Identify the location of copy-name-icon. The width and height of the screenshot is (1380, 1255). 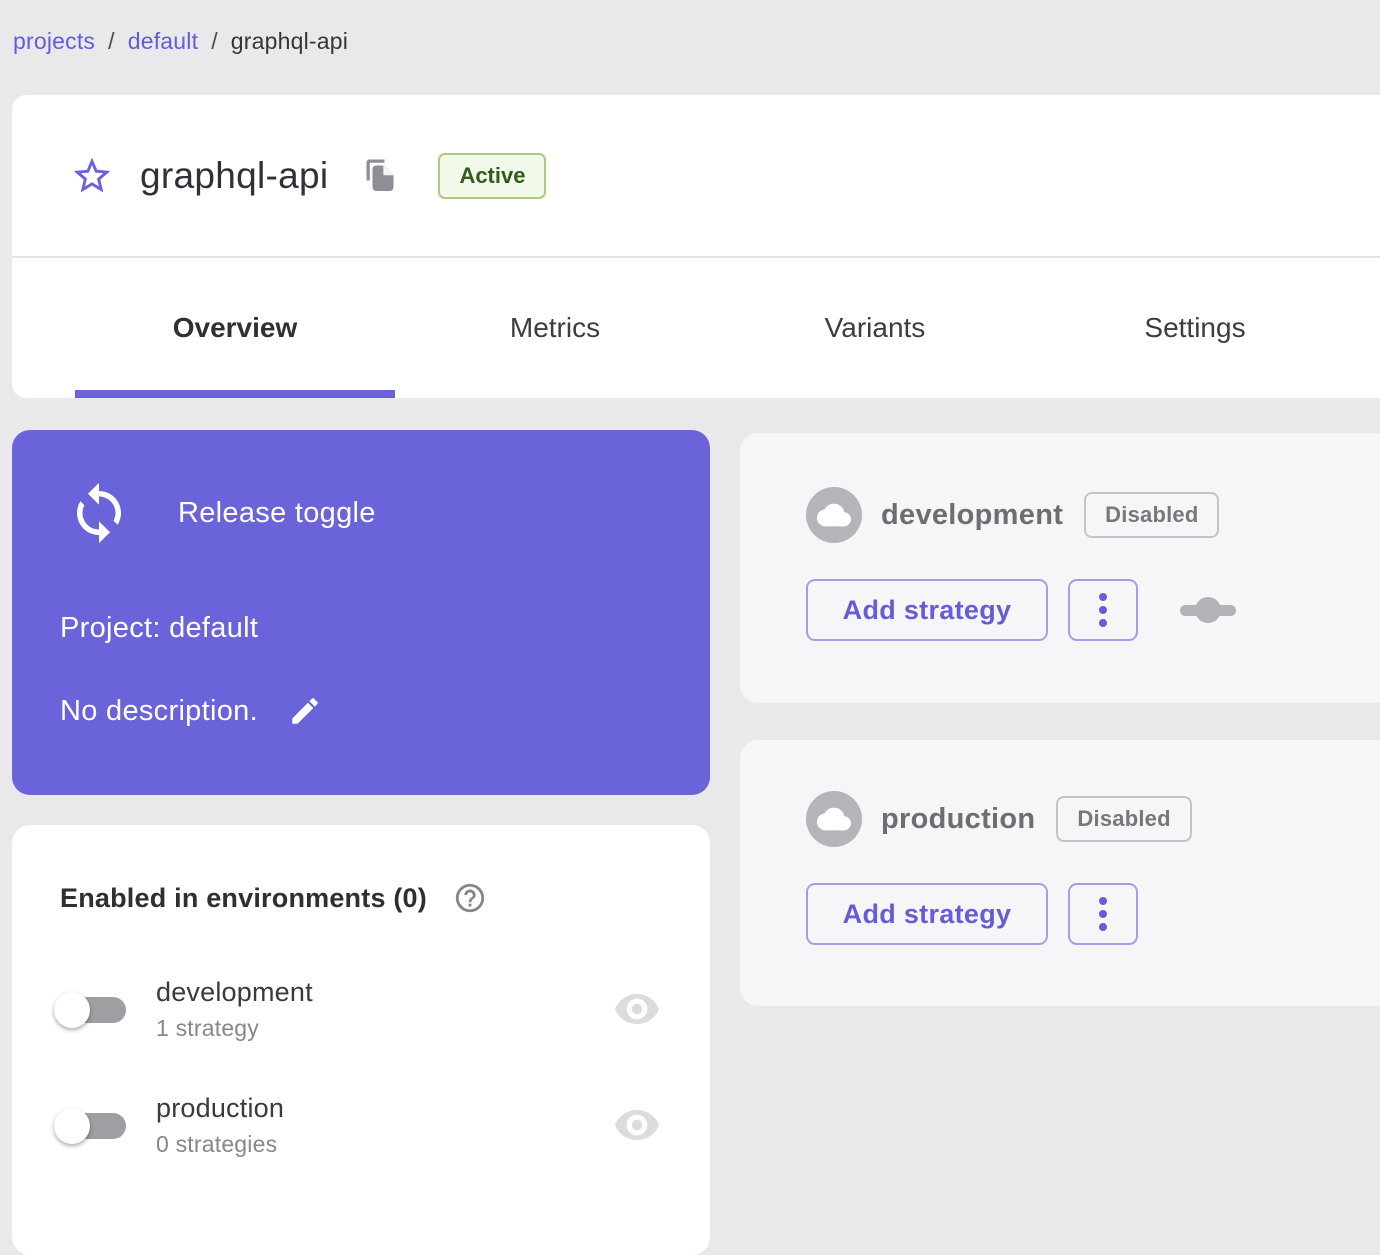
(380, 176).